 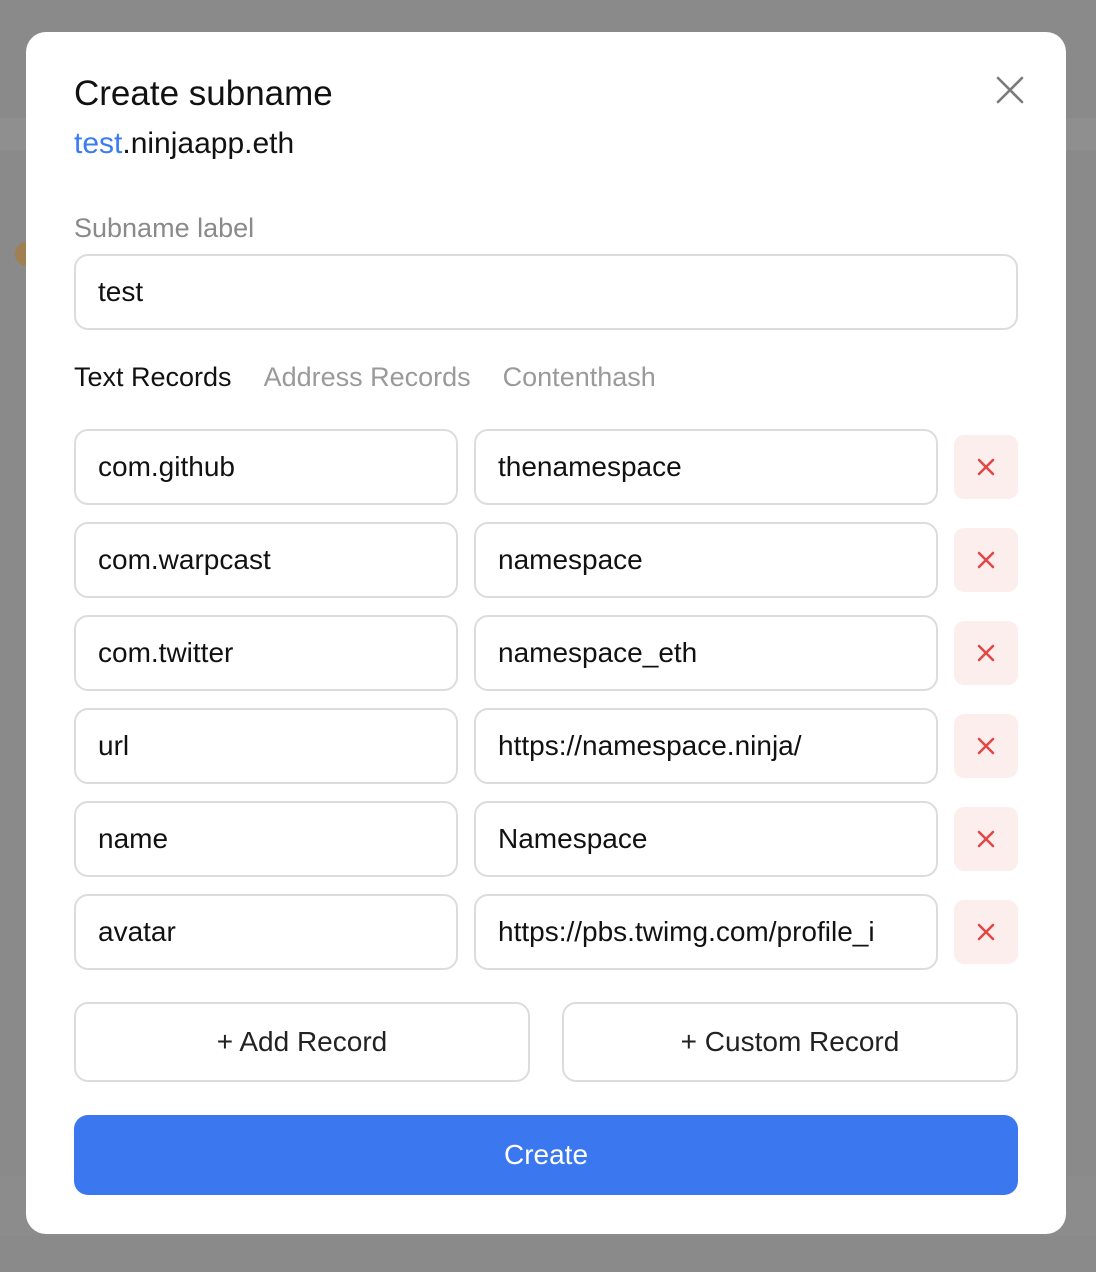 I want to click on tab-text-records: Text Records, so click(x=153, y=377).